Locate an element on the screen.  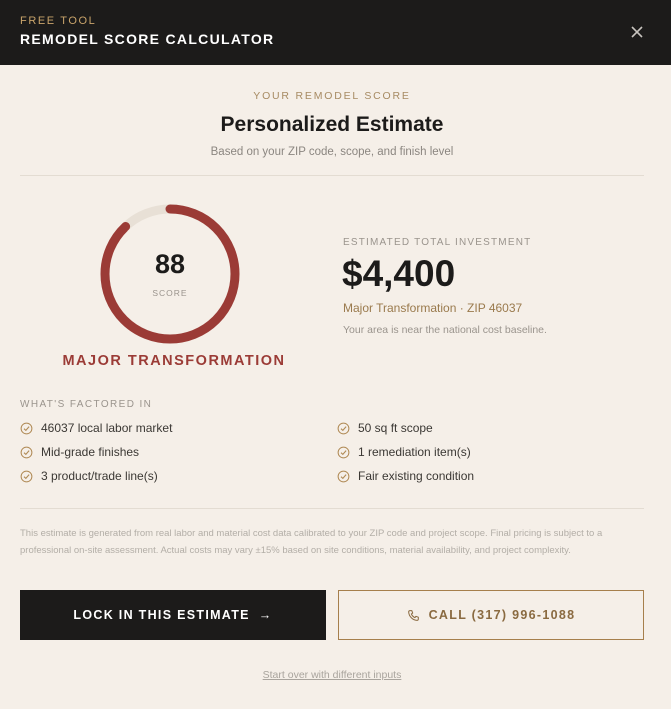
factor-label: 3 product/trade line(s) is located at coordinates (99, 476).